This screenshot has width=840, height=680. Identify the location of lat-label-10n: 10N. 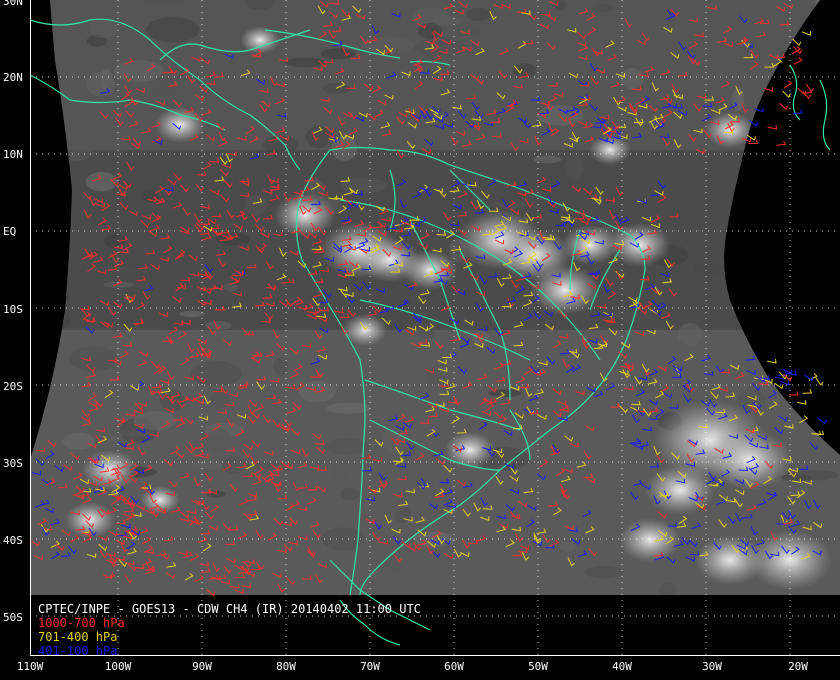
(13, 154).